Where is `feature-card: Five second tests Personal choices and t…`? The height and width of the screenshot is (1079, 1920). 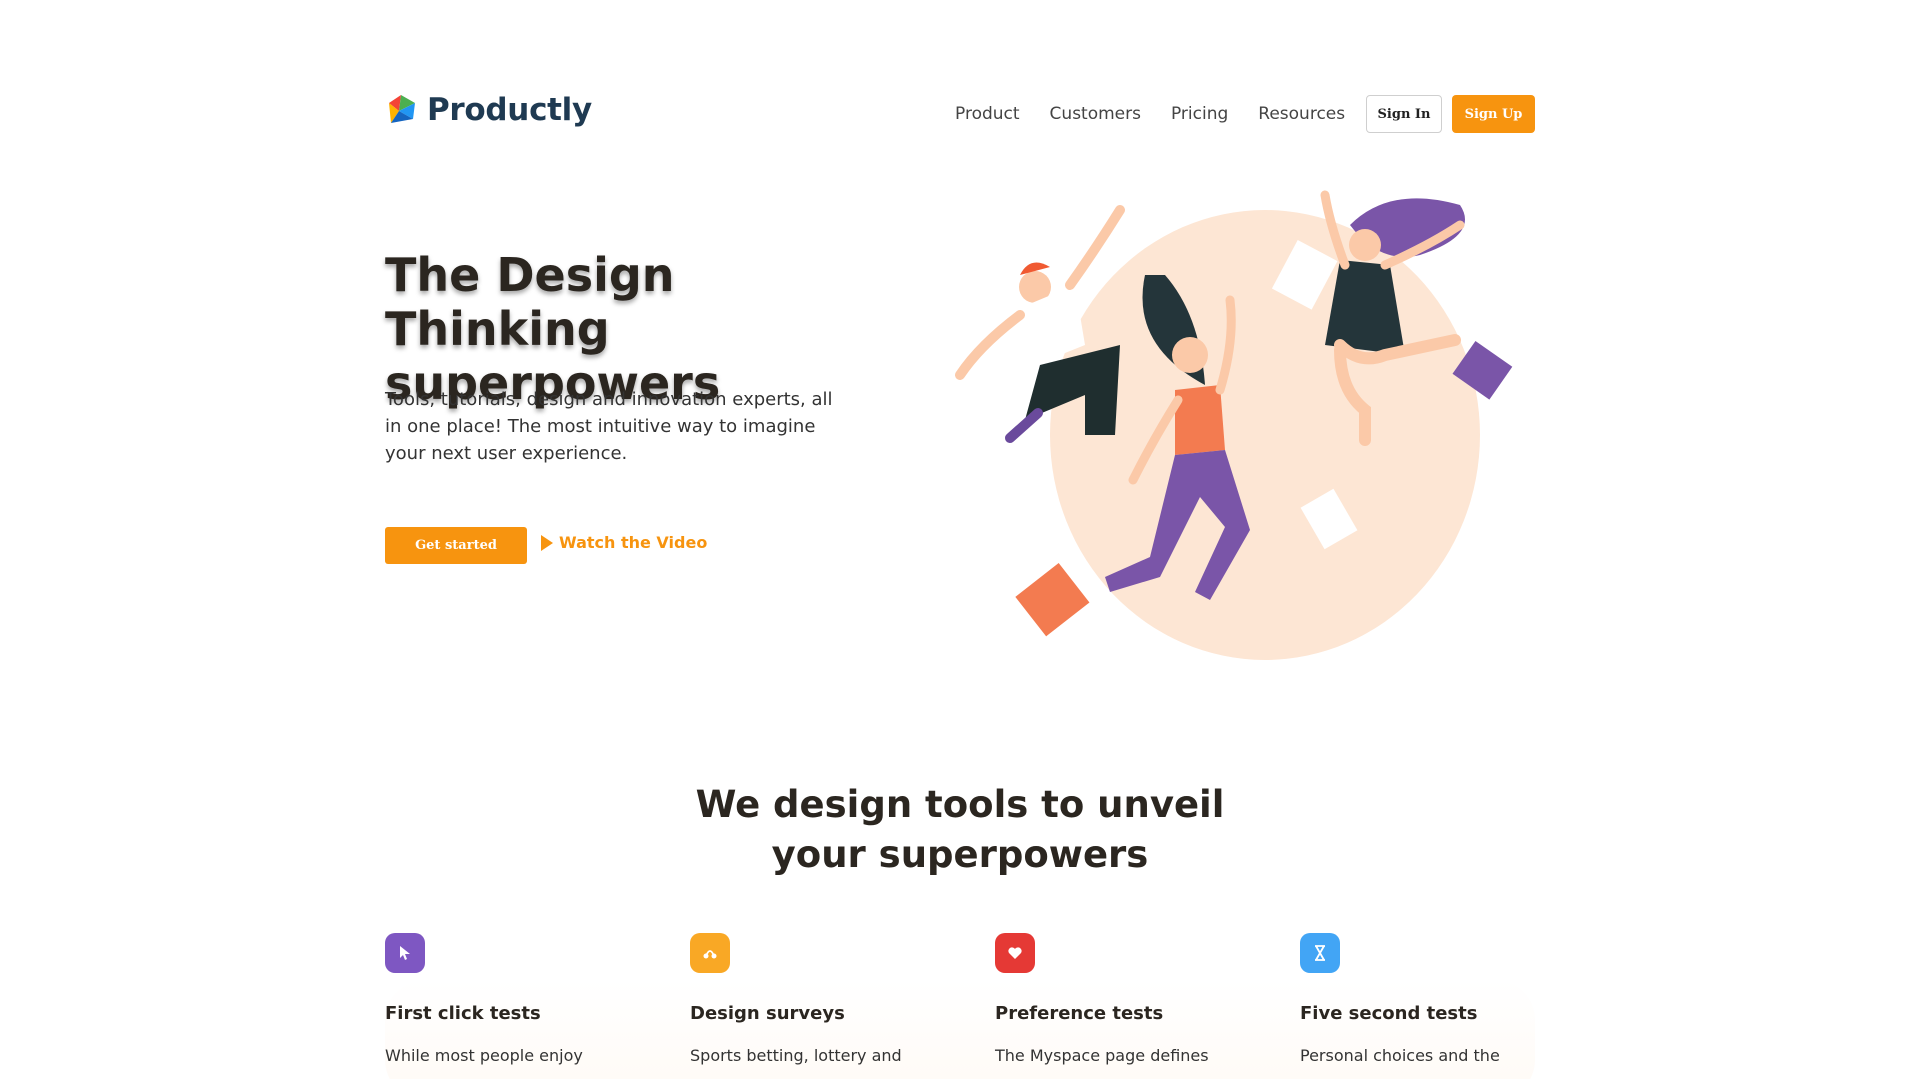
feature-card: Five second tests Personal choices and t… is located at coordinates (1430, 999).